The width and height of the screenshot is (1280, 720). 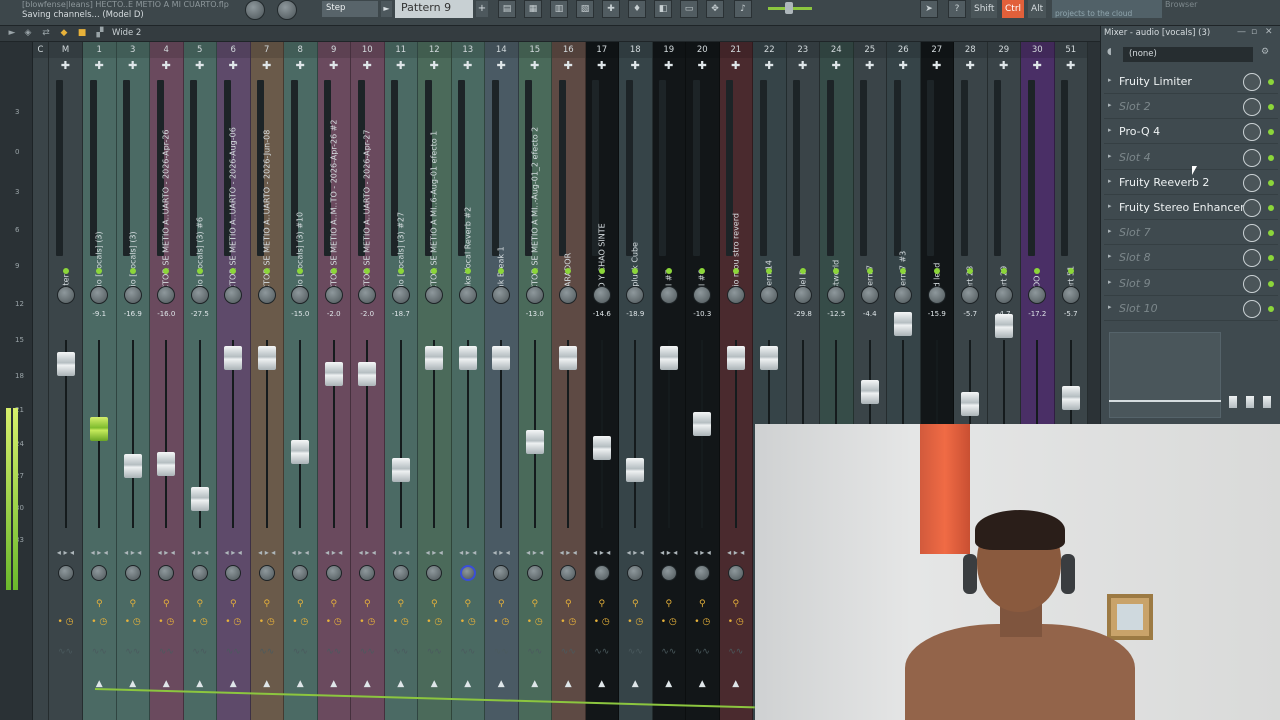 I want to click on slot-name: Slot 9, so click(x=1135, y=283).